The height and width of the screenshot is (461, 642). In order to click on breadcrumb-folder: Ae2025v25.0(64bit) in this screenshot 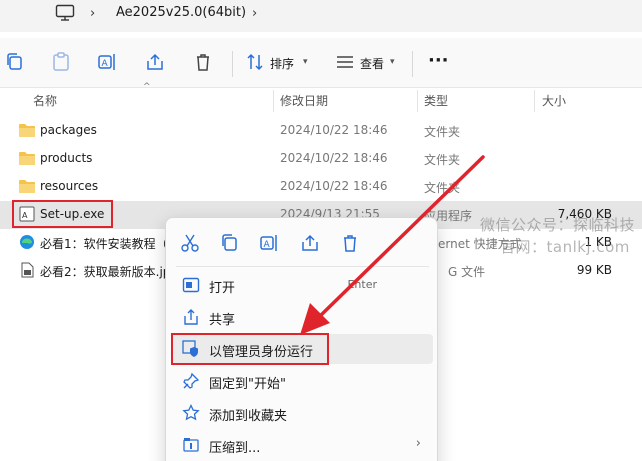, I will do `click(181, 12)`.